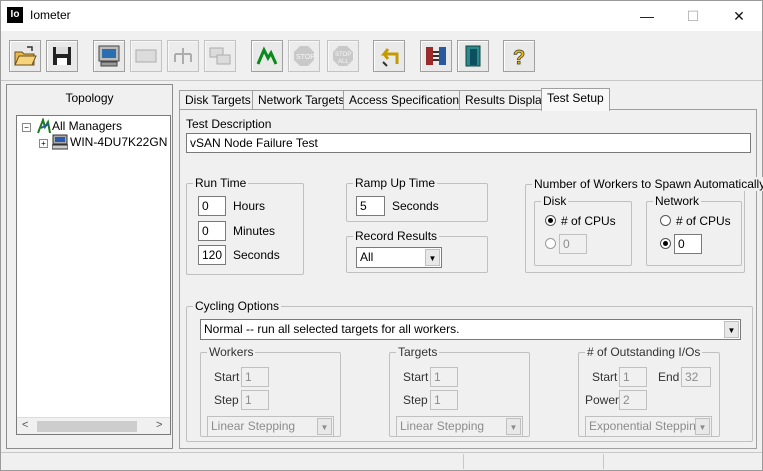  I want to click on targets-stepping-value: Linear Stepping, so click(442, 426).